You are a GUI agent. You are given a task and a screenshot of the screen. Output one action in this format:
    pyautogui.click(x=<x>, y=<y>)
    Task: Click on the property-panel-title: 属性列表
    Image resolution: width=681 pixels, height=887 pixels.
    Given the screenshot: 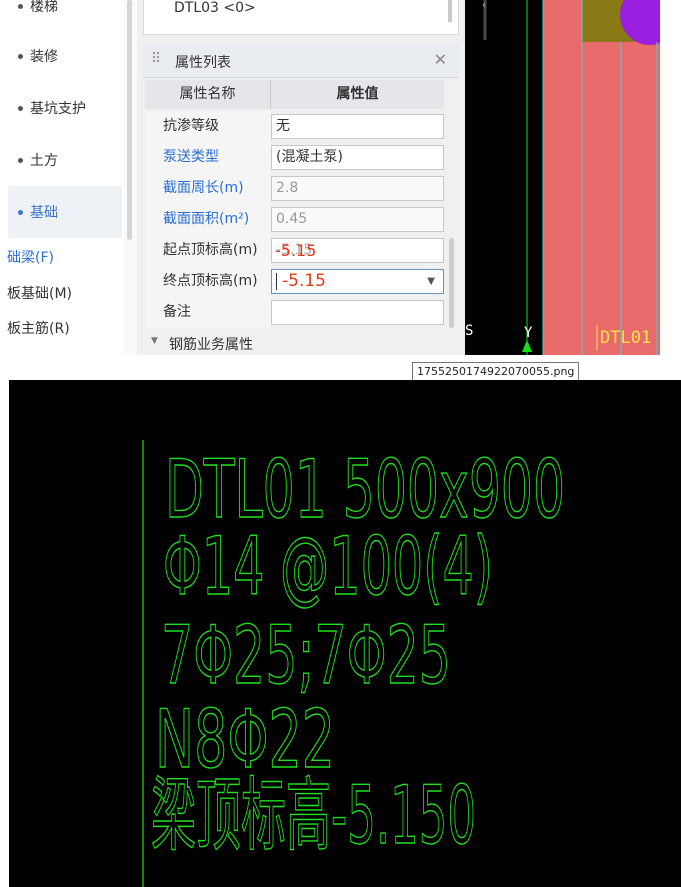 What is the action you would take?
    pyautogui.click(x=203, y=63)
    